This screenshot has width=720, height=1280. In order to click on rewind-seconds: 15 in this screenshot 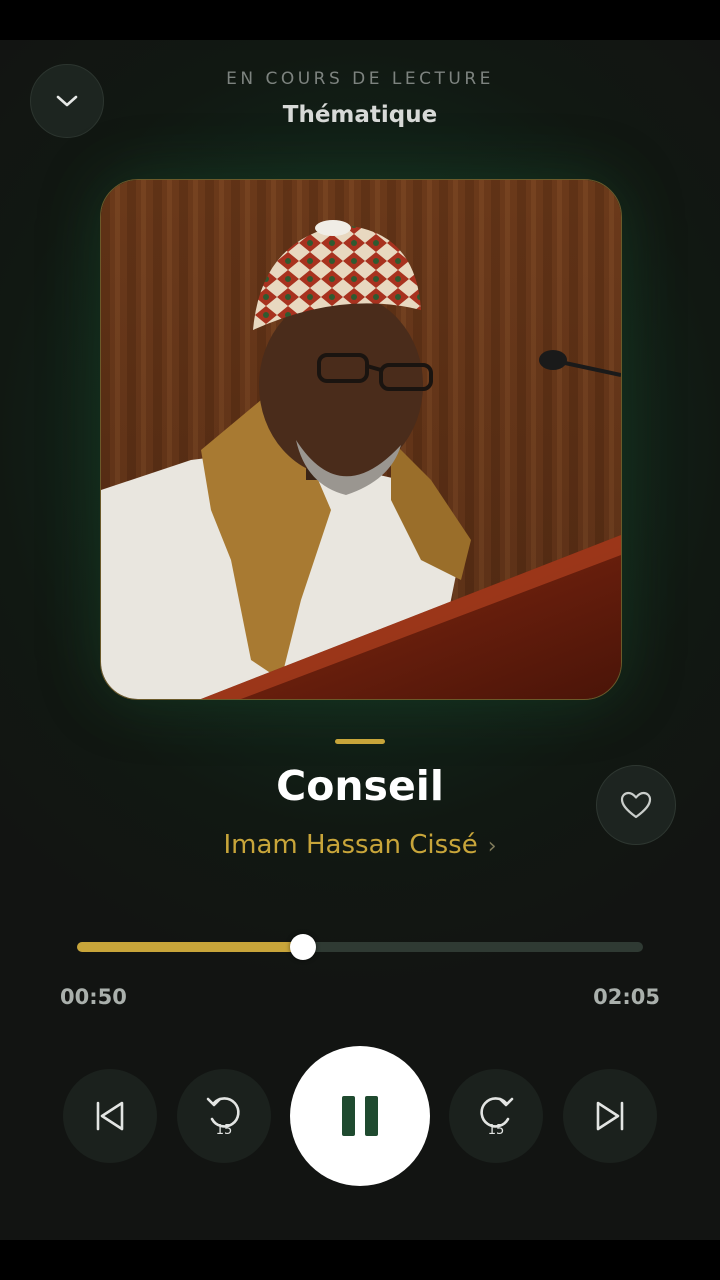, I will do `click(224, 1130)`.